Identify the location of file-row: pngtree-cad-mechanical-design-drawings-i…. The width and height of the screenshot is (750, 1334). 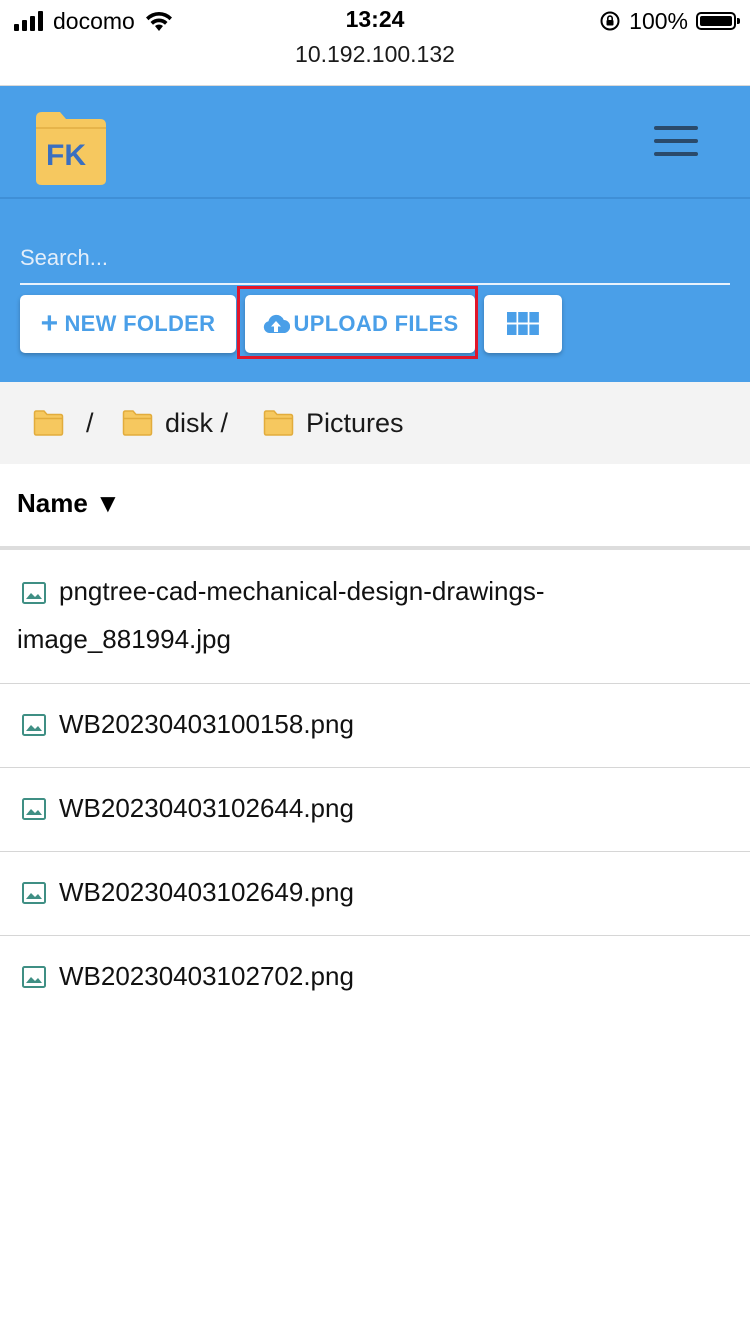
(375, 617).